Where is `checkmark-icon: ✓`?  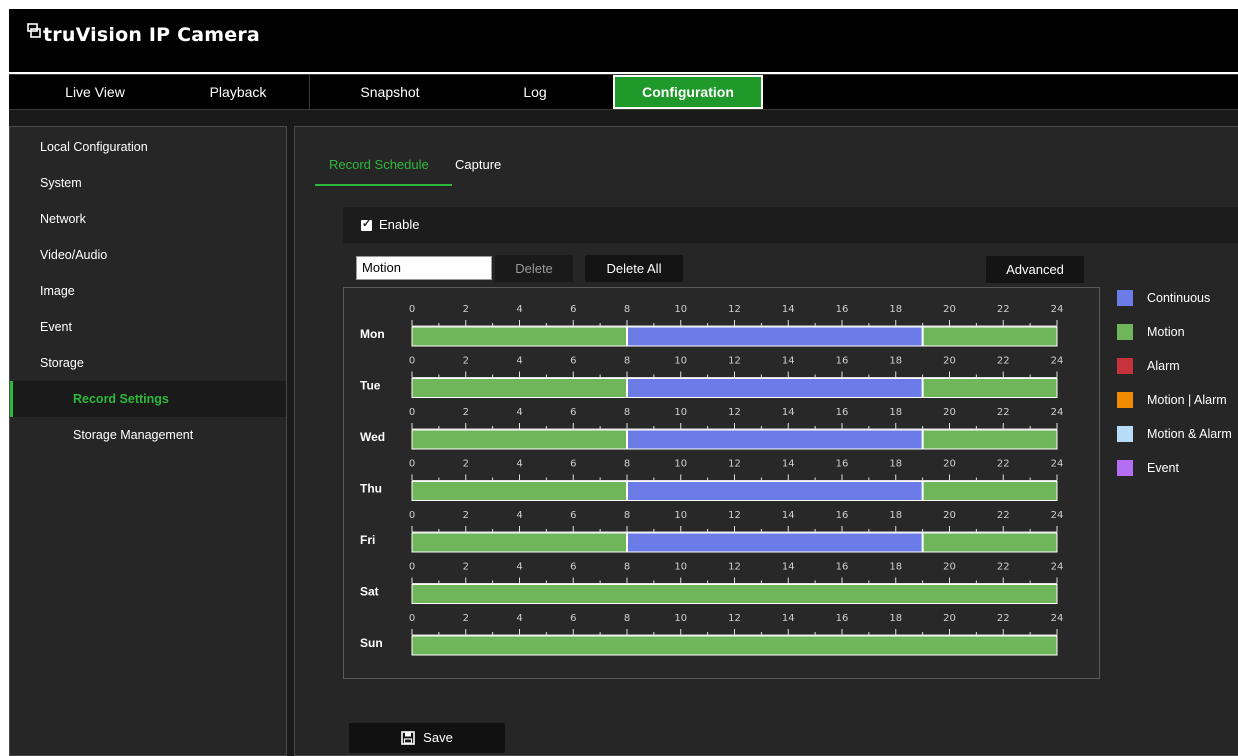
checkmark-icon: ✓ is located at coordinates (367, 224).